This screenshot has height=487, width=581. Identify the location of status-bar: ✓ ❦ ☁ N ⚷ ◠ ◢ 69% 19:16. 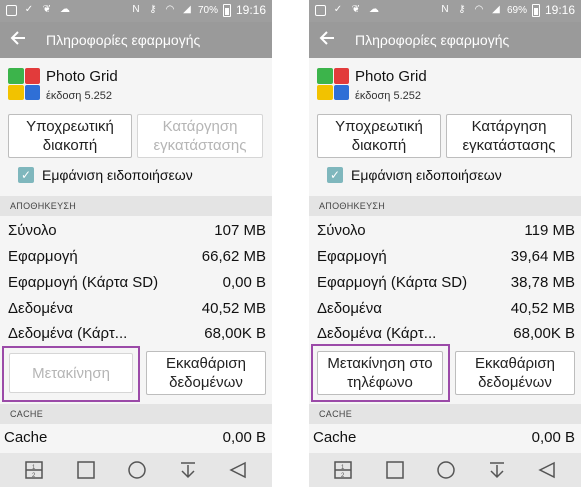
(445, 11).